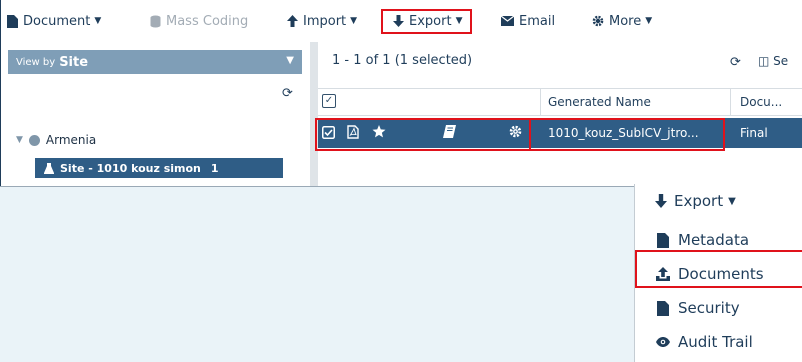  What do you see at coordinates (329, 101) in the screenshot?
I see `select-all-checkbox: ✓` at bounding box center [329, 101].